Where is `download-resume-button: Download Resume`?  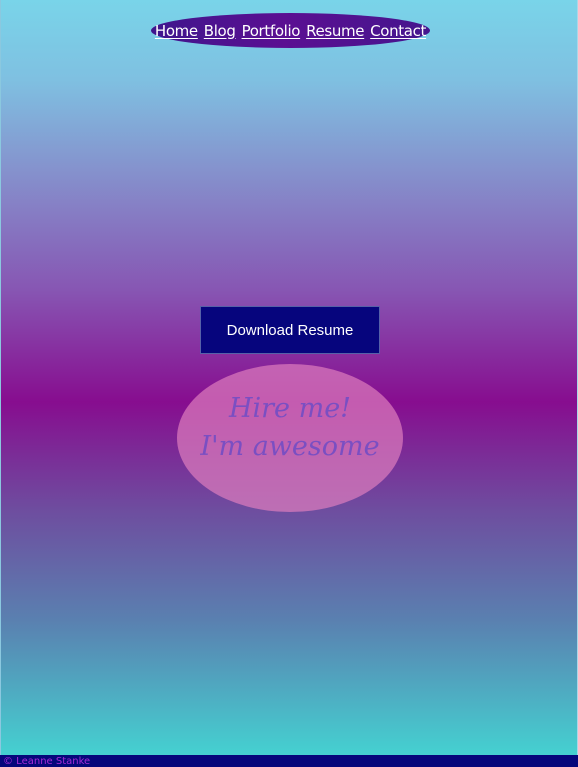
download-resume-button: Download Resume is located at coordinates (290, 330).